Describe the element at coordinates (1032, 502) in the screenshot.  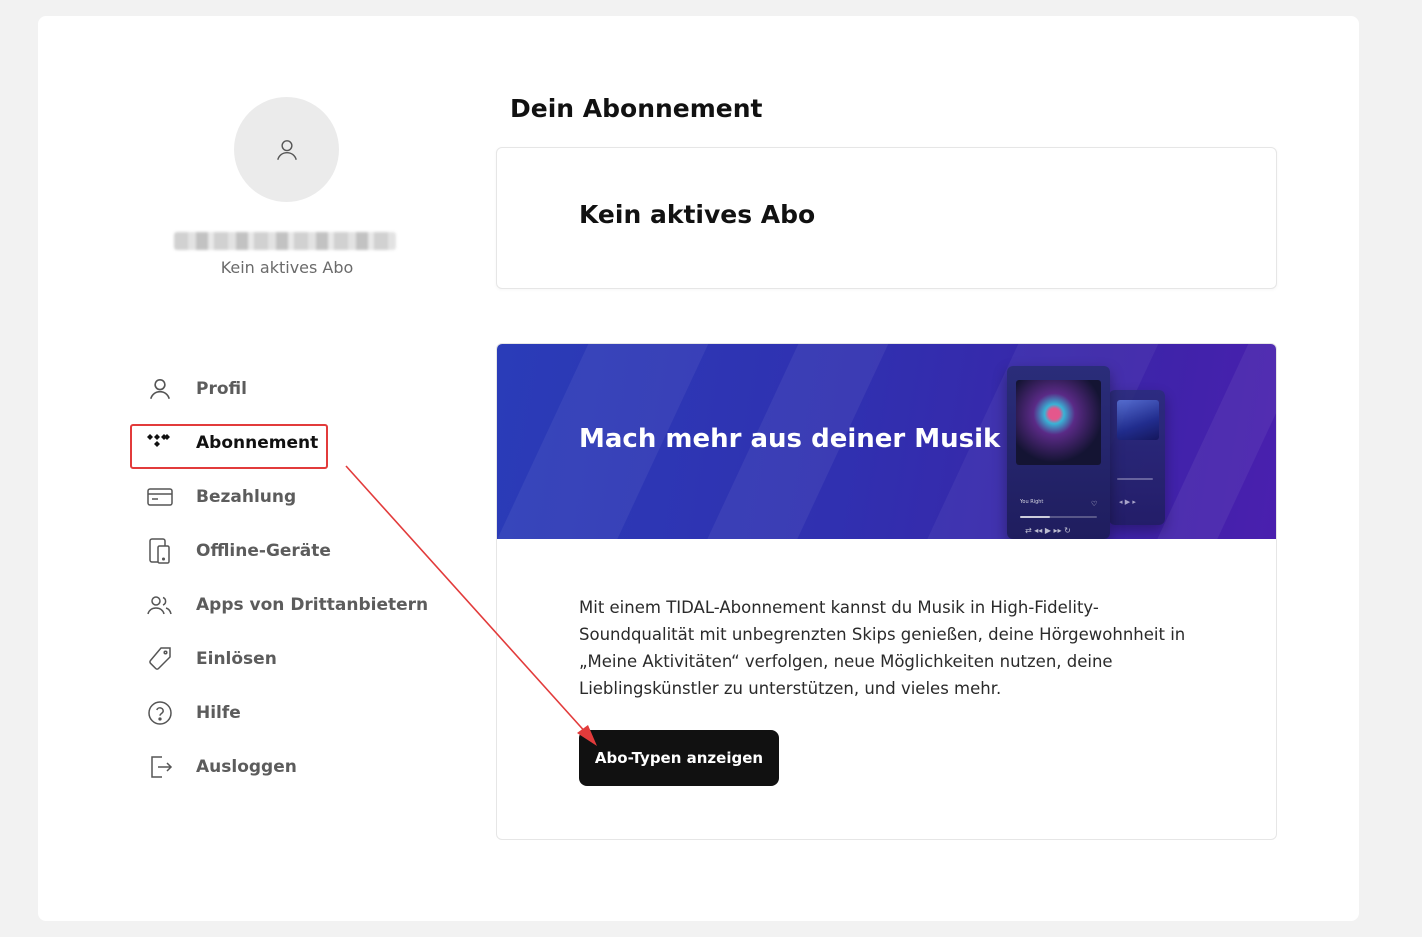
I see `phone-track-title: You Right` at that location.